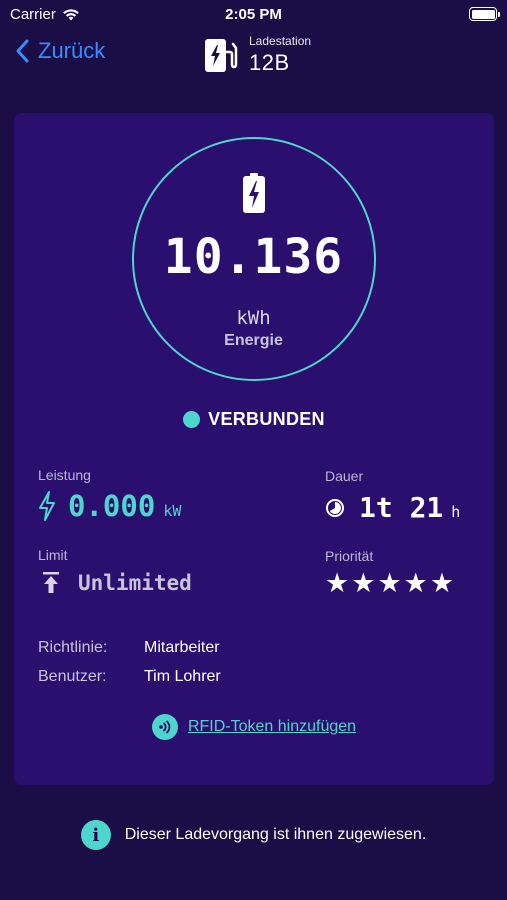 This screenshot has width=507, height=900. What do you see at coordinates (72, 676) in the screenshot?
I see `user-label: Benutzer:` at bounding box center [72, 676].